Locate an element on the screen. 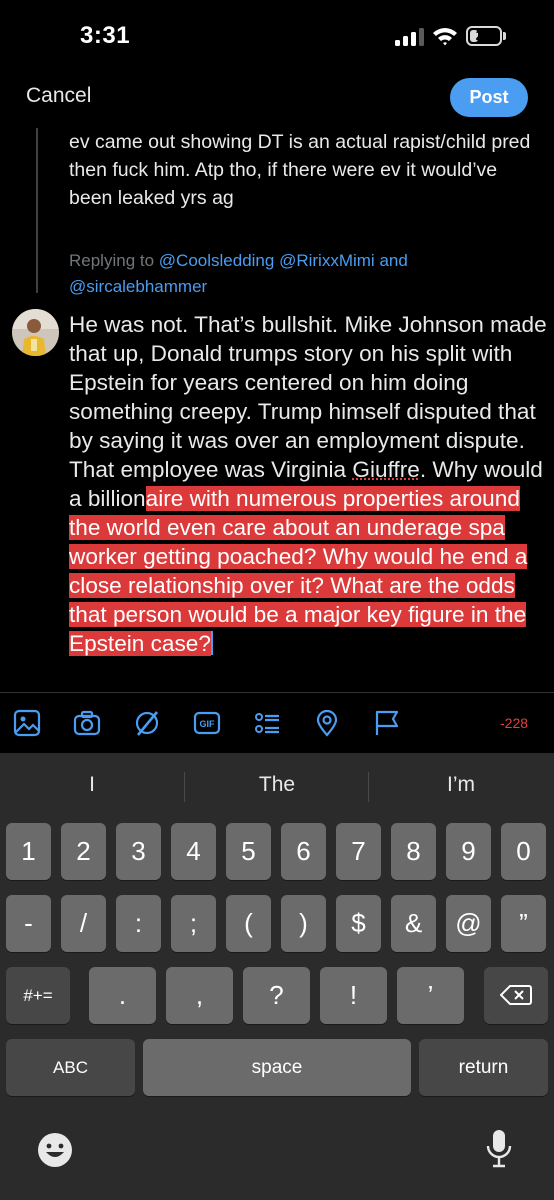 Image resolution: width=554 pixels, height=1200 pixels. cancel-button: Cancel is located at coordinates (58, 96).